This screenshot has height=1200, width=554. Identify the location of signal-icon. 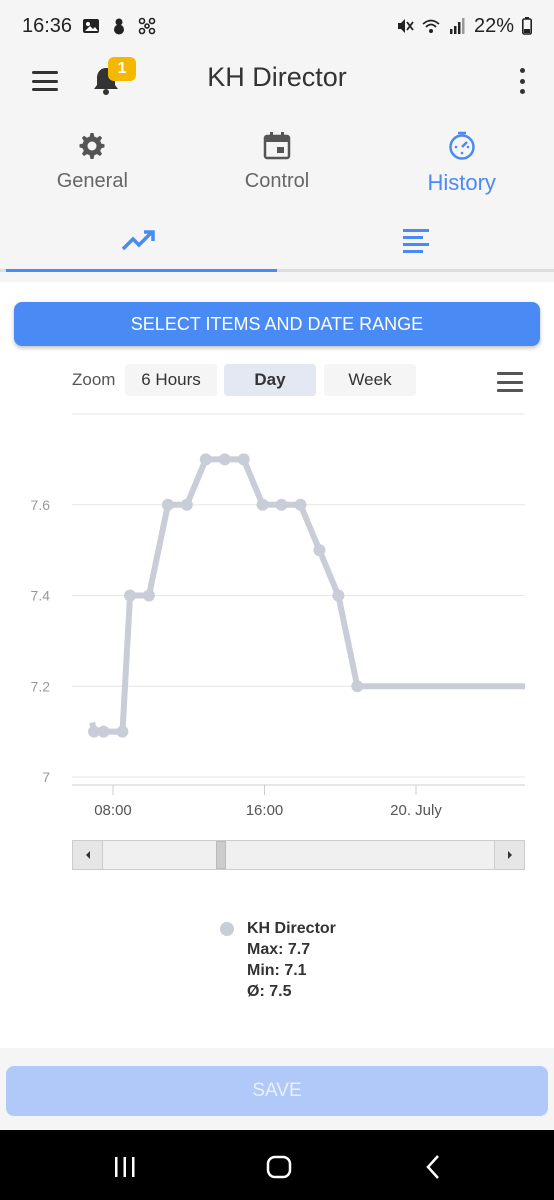
(457, 26).